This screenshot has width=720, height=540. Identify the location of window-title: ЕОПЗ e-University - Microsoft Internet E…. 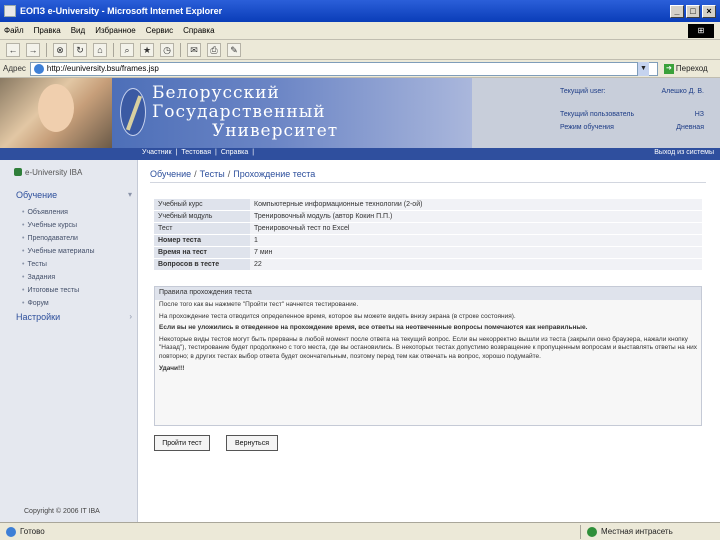
(121, 11).